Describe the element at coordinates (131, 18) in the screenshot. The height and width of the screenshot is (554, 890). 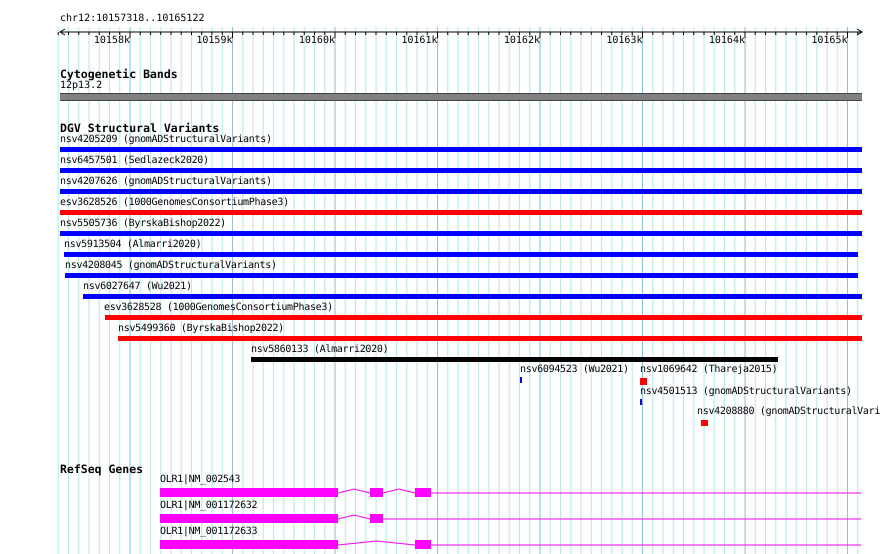
I see `location-label: chr12:10157318..10165122` at that location.